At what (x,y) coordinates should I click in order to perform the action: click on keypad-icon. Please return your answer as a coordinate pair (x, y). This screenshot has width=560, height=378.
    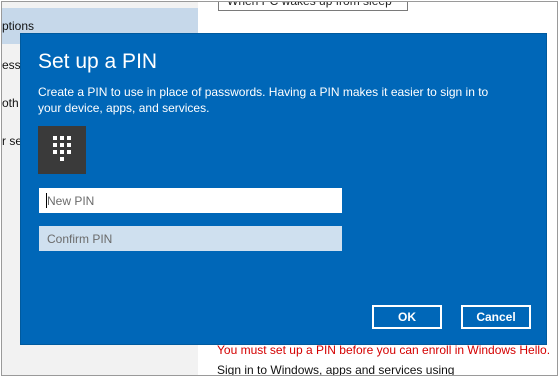
    Looking at the image, I should click on (62, 150).